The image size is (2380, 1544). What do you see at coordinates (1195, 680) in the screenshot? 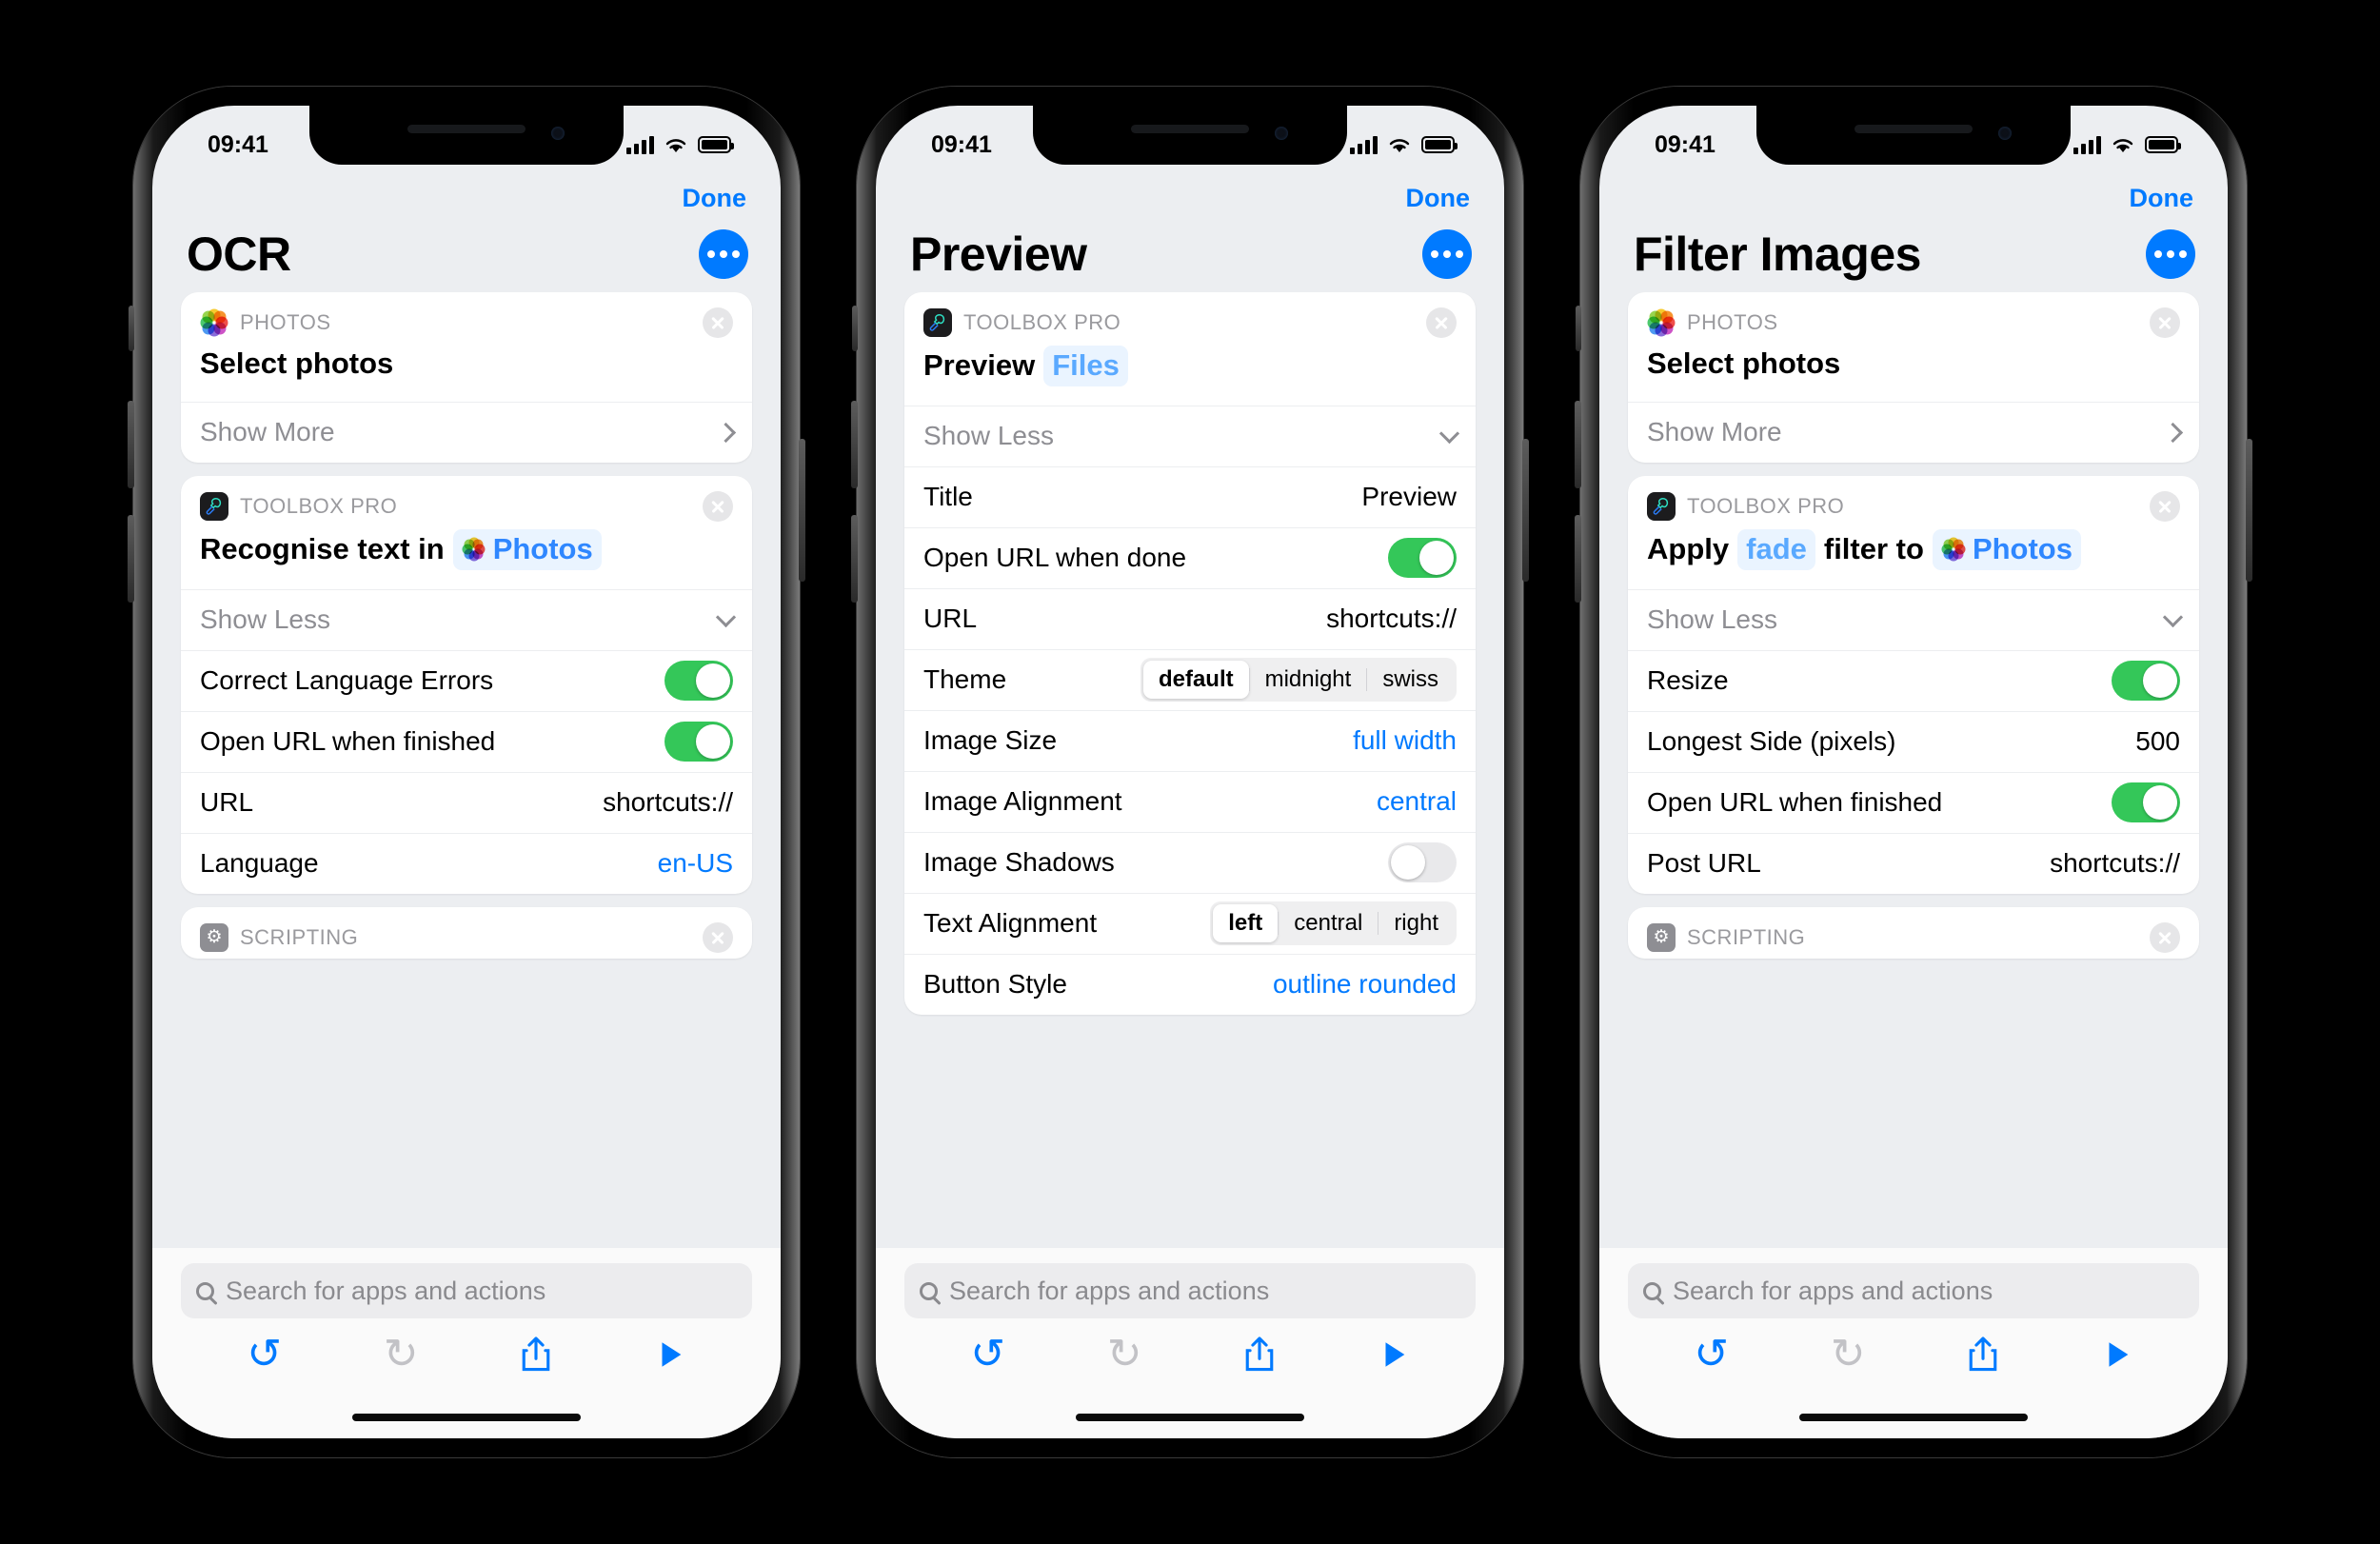
I see `segment-option: default` at bounding box center [1195, 680].